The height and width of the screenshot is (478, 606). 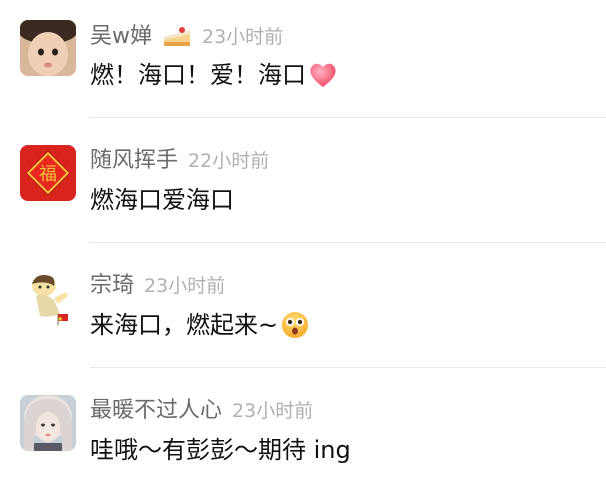 I want to click on girl-photo-avatar, so click(x=48, y=423).